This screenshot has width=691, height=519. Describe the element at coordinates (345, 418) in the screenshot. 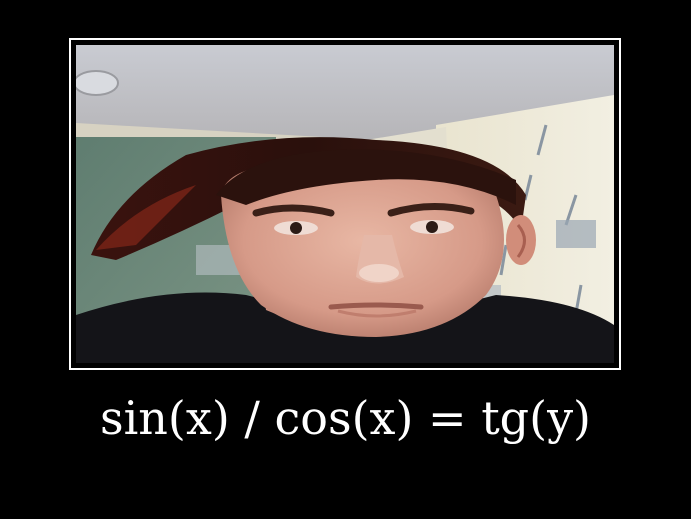

I see `caption-text: sin(x) / cos(x) = tg(y)` at that location.